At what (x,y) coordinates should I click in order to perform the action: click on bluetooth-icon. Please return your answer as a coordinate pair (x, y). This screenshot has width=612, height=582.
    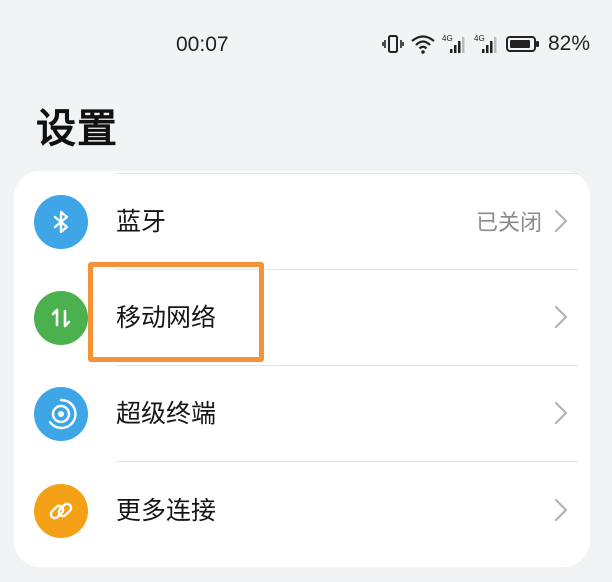
    Looking at the image, I should click on (61, 222).